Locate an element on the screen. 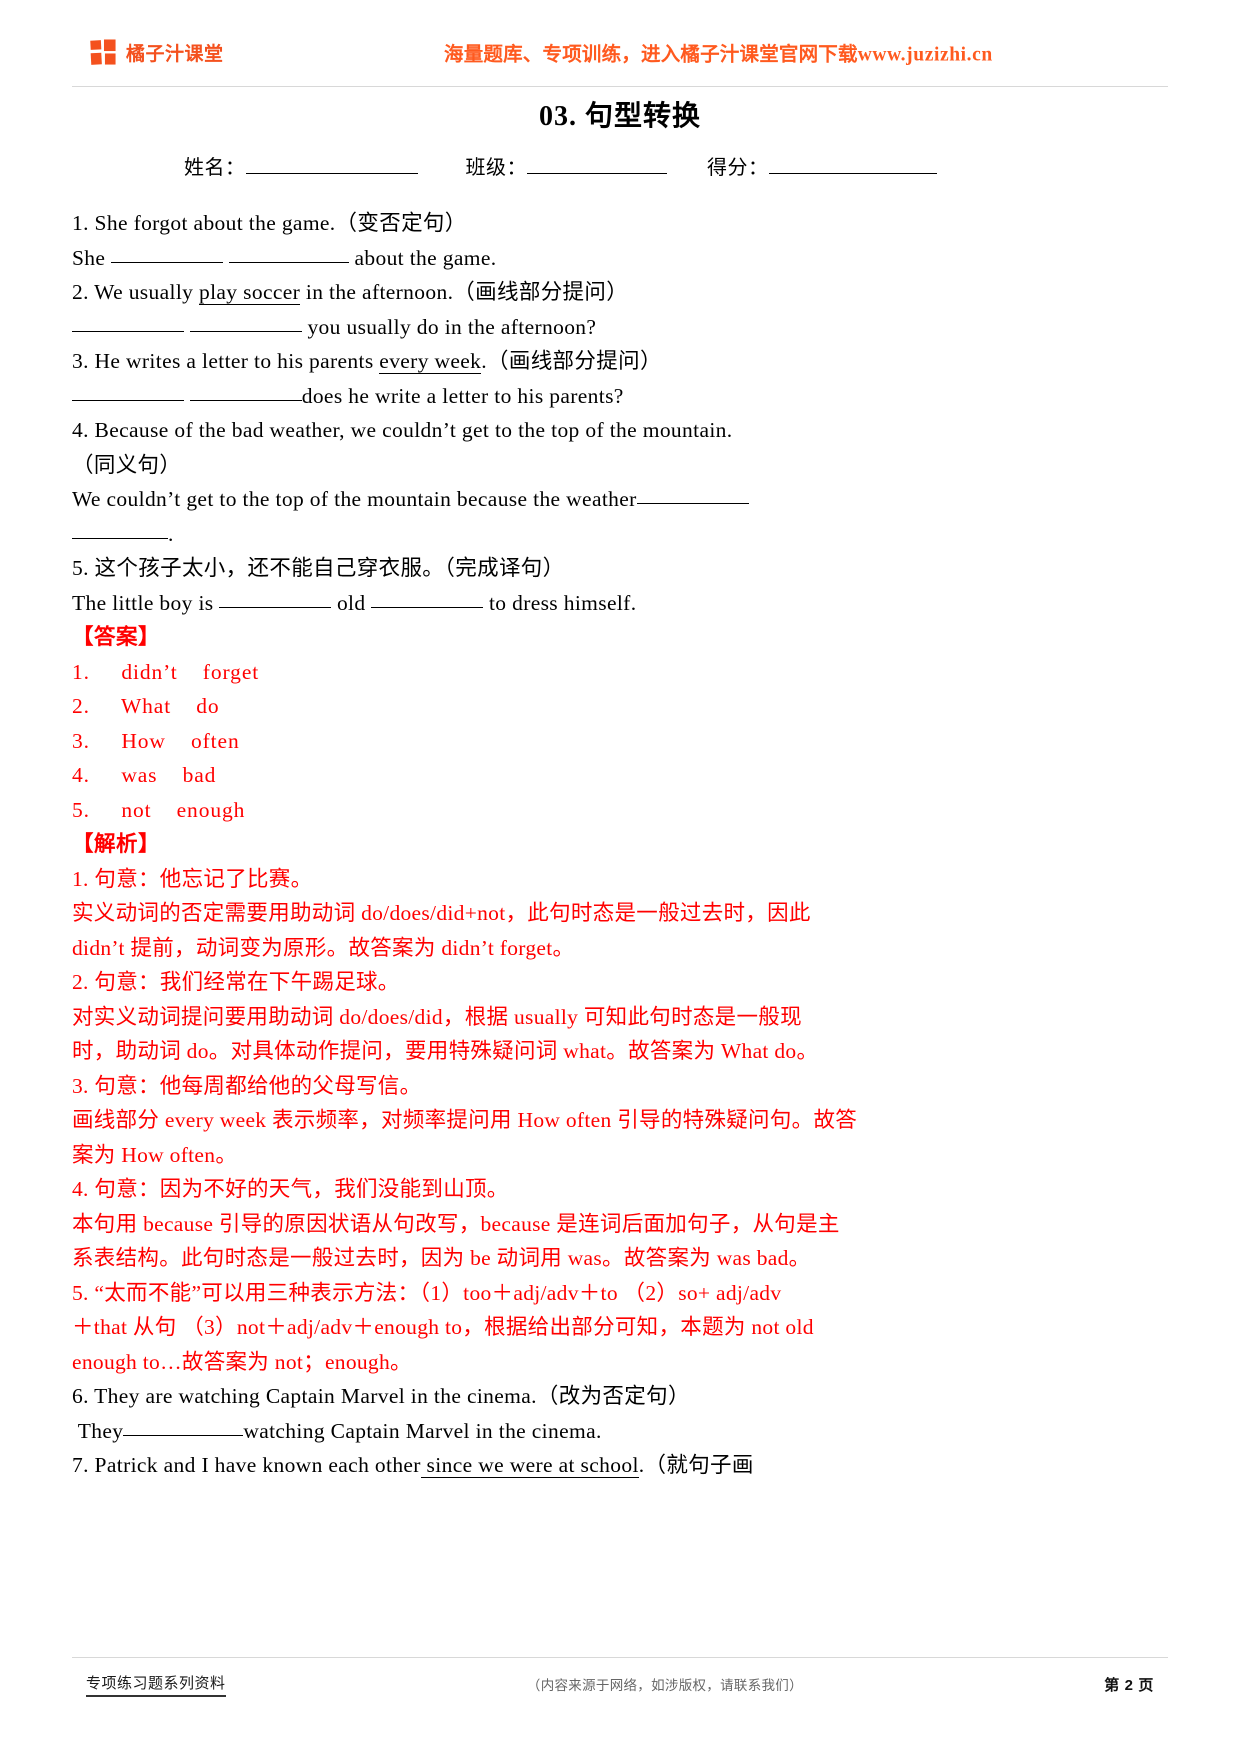 The image size is (1240, 1754). answer-item-3-num: 3. is located at coordinates (81, 740).